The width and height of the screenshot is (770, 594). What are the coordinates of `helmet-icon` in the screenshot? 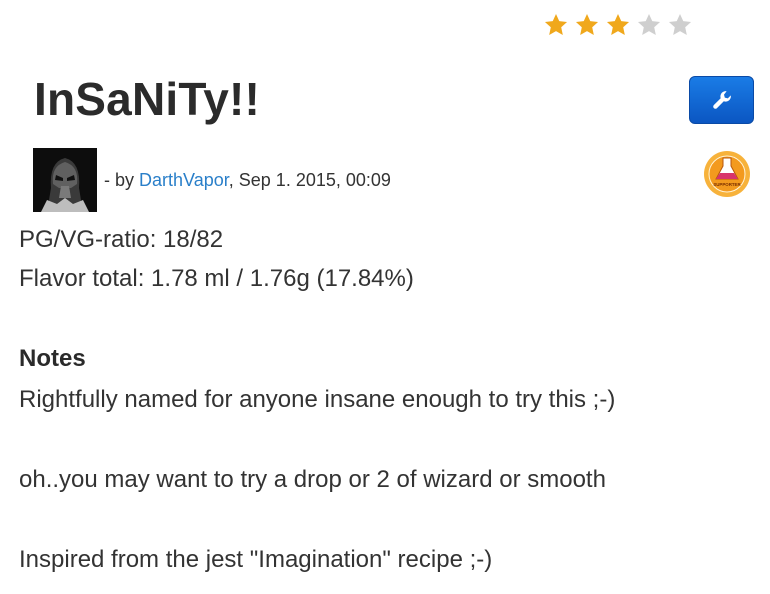 It's located at (65, 180).